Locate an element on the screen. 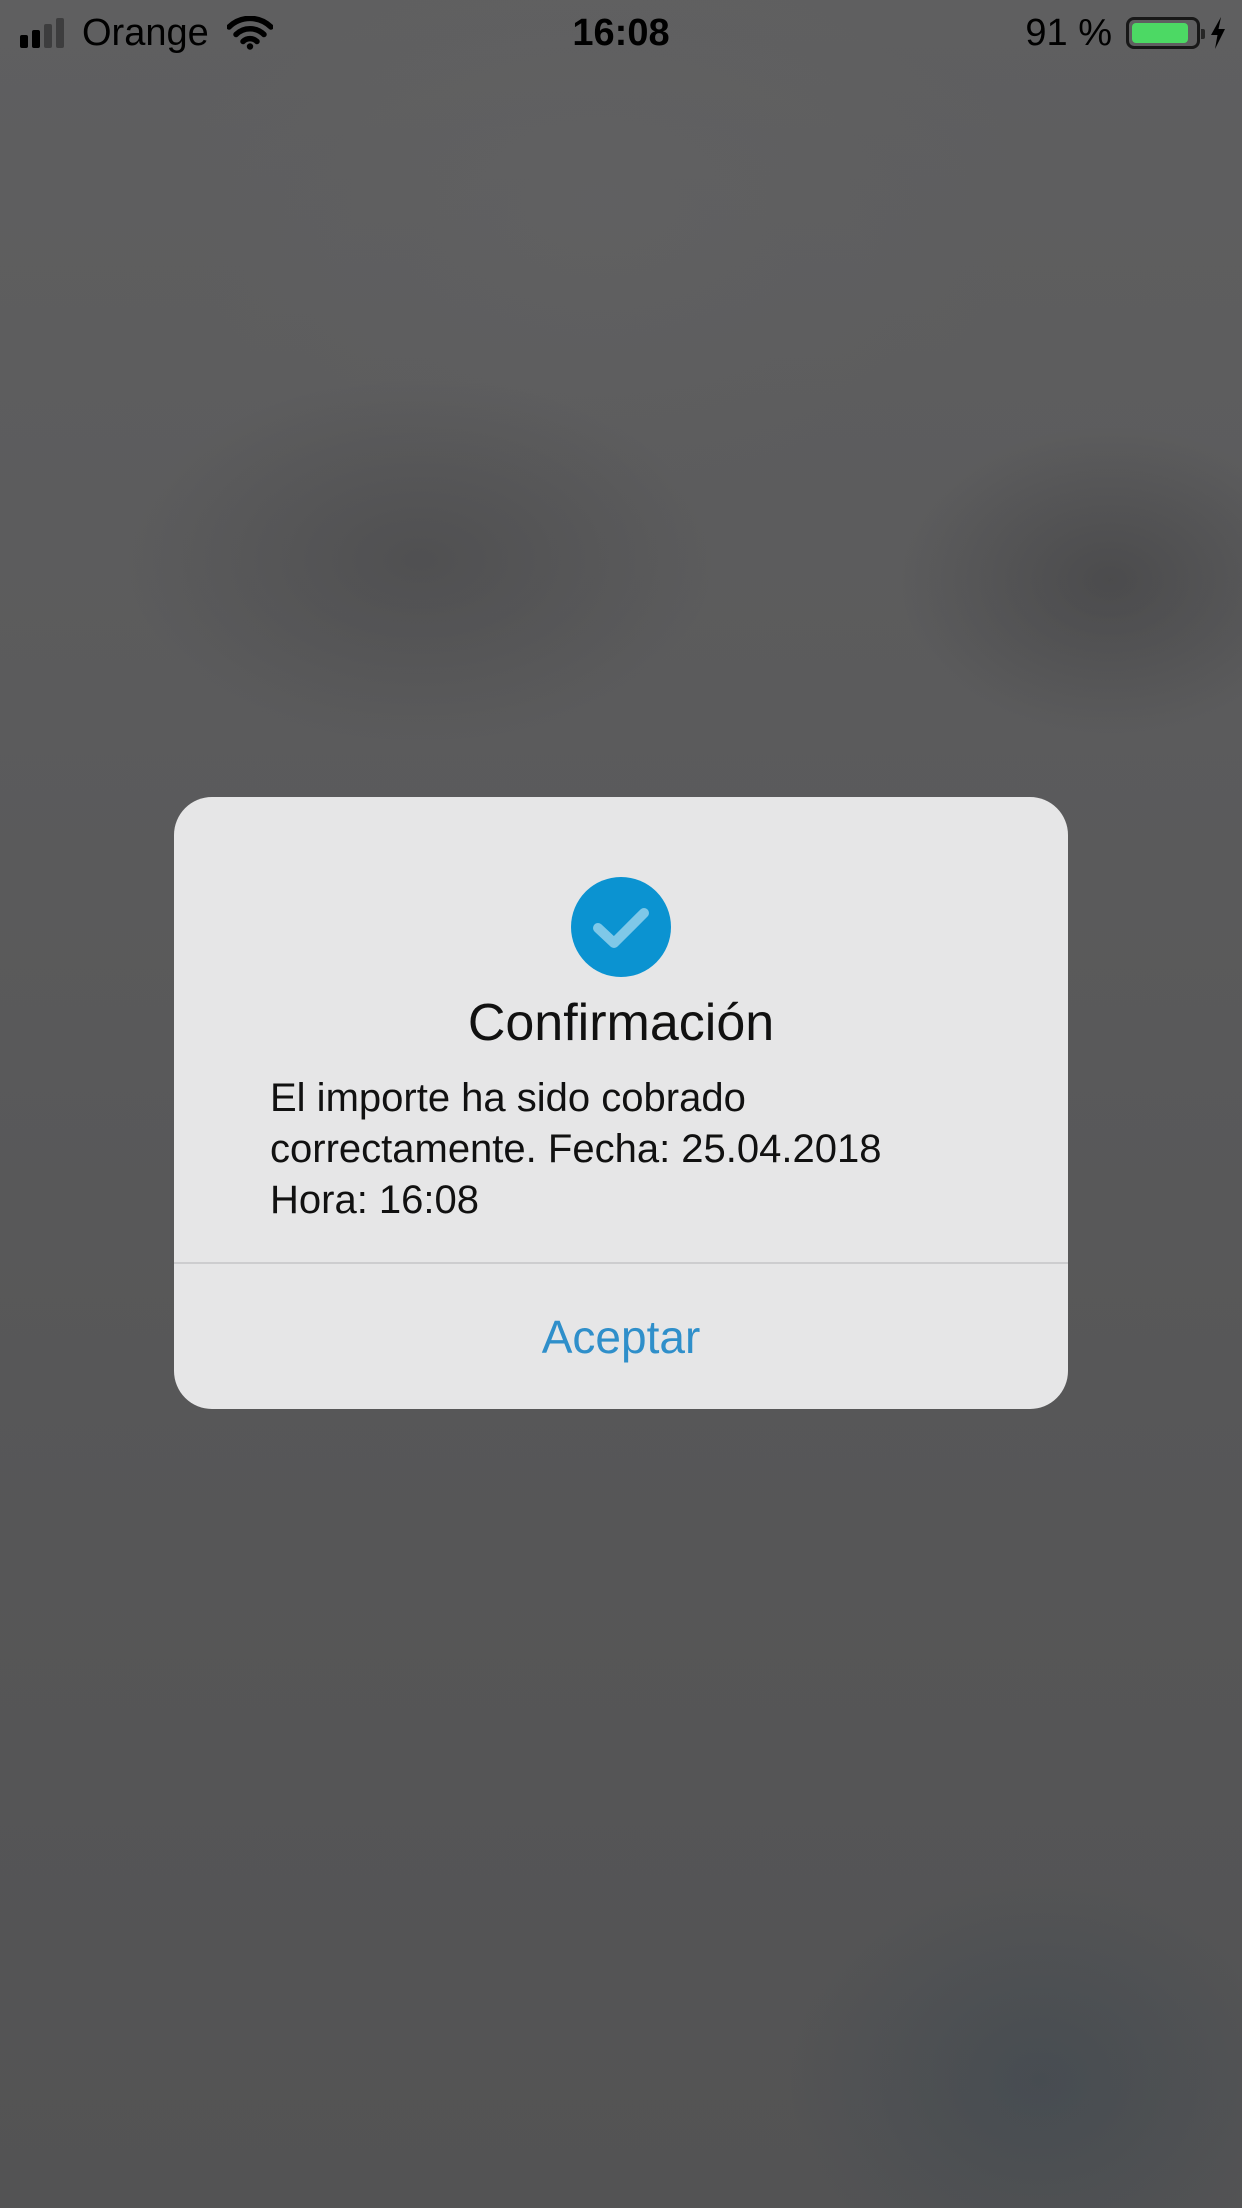  status-bar: Orange 16:08 91 % is located at coordinates (621, 33).